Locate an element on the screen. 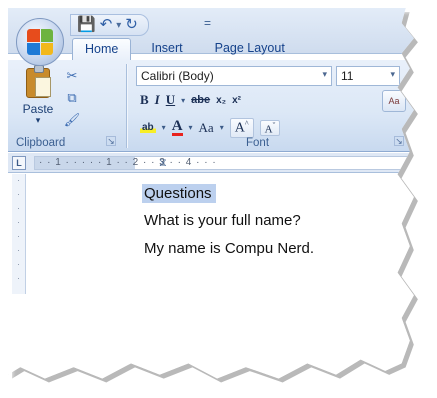 This screenshot has height=398, width=437. highlight-dropdown-icon: ▾ is located at coordinates (164, 127).